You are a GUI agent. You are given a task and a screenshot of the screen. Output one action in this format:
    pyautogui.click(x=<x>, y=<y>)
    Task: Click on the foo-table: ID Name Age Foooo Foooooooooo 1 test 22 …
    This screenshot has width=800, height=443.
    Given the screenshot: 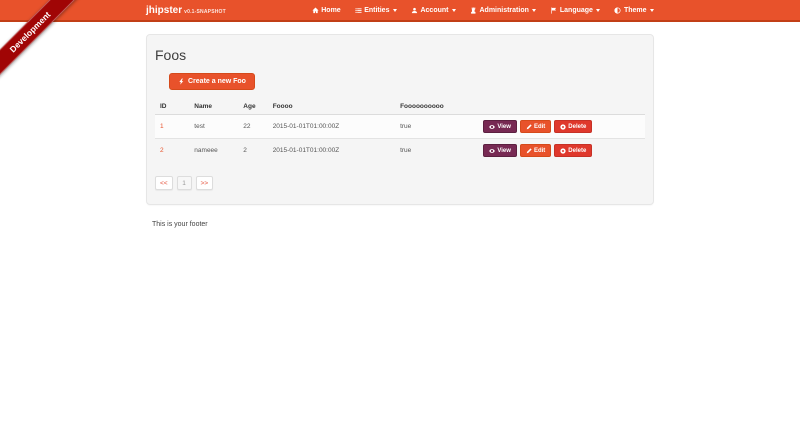 What is the action you would take?
    pyautogui.click(x=400, y=130)
    